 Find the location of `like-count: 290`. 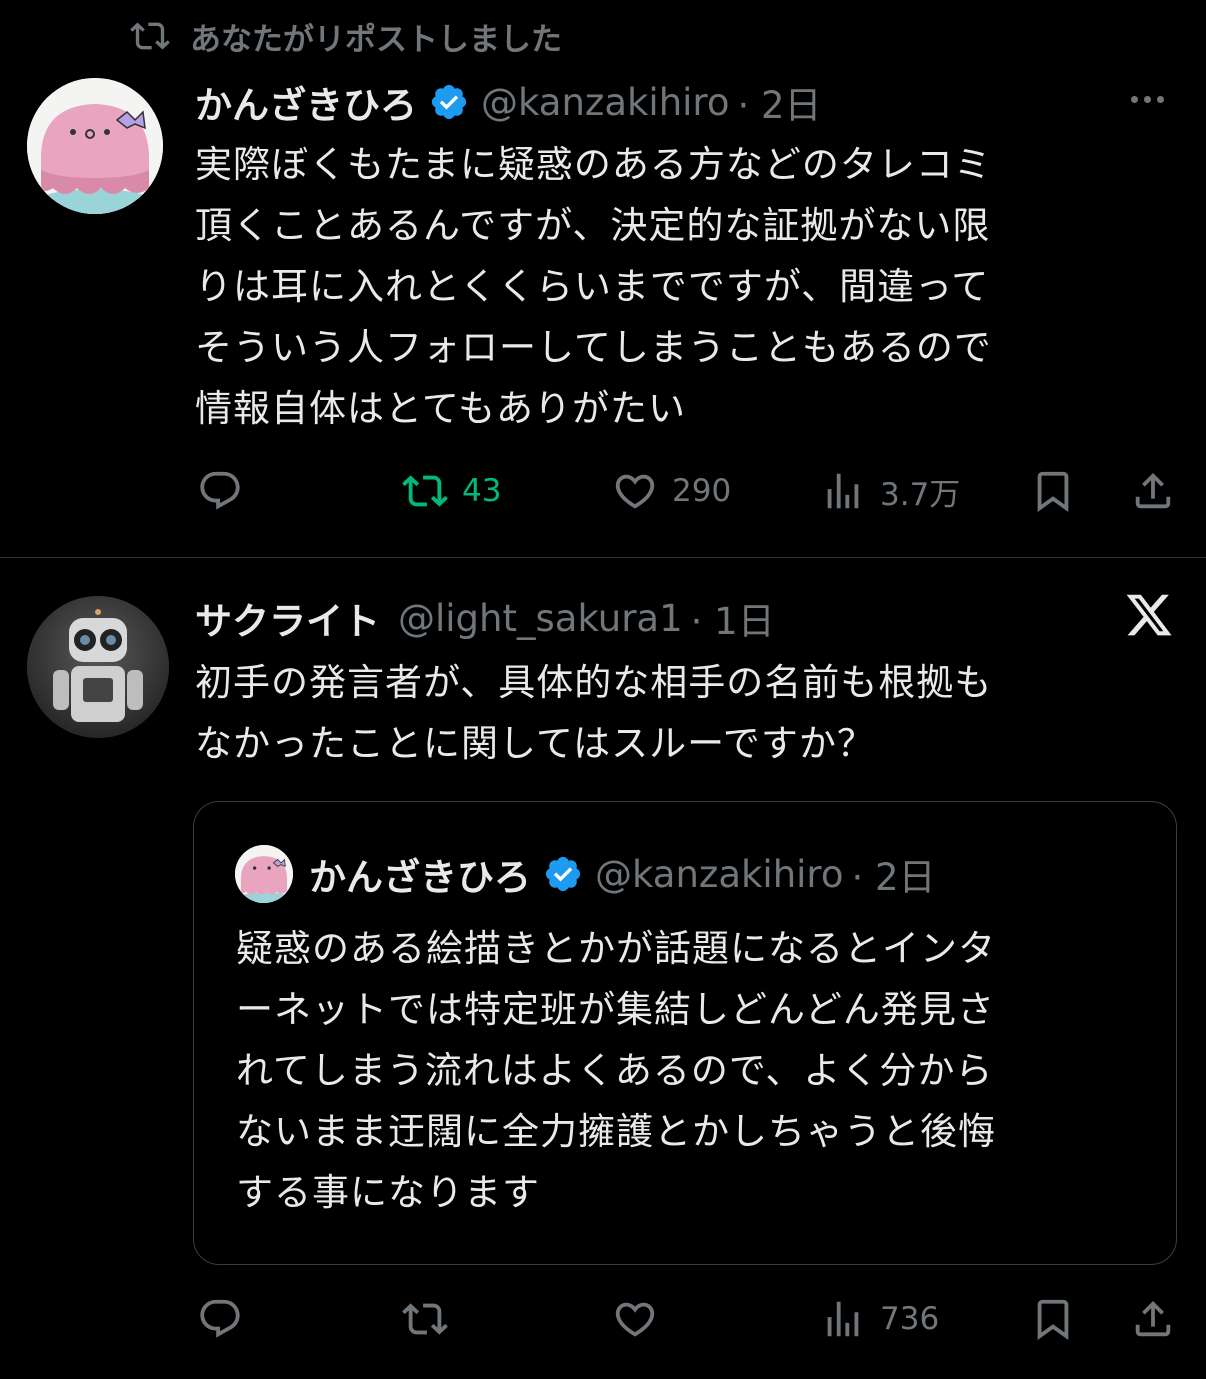

like-count: 290 is located at coordinates (702, 491).